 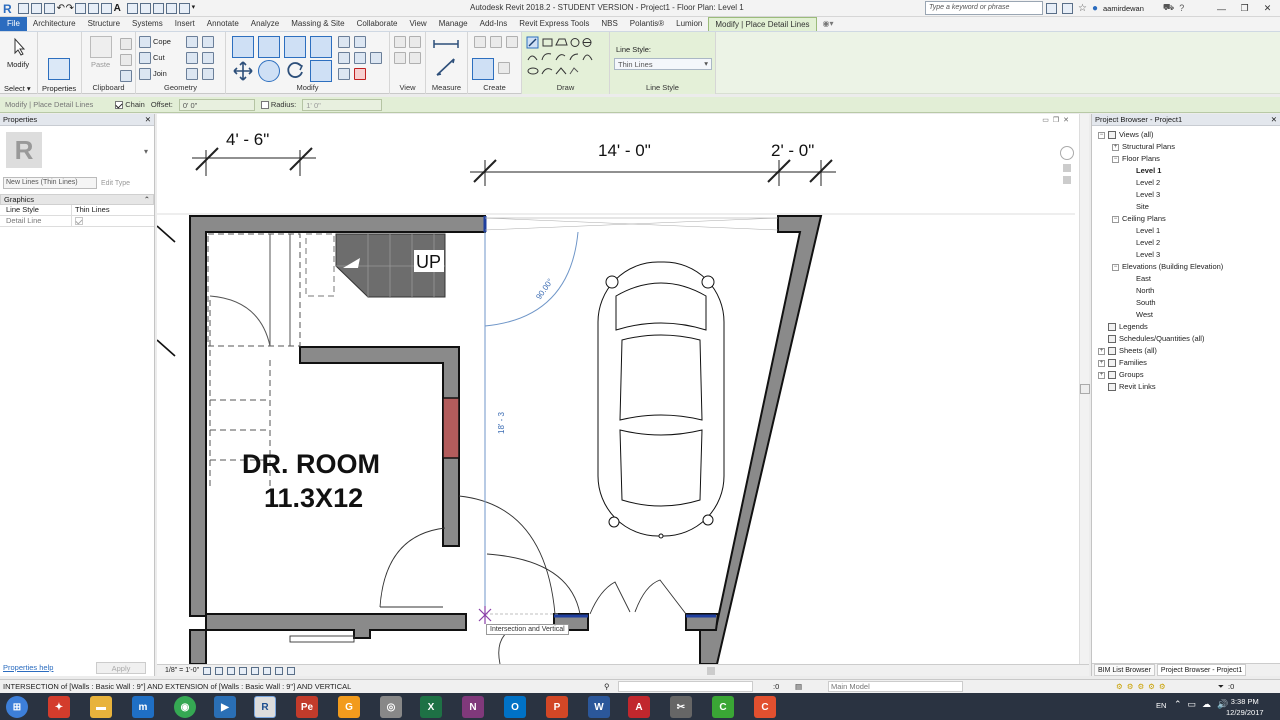 I want to click on browser-item: West, so click(x=1186, y=315).